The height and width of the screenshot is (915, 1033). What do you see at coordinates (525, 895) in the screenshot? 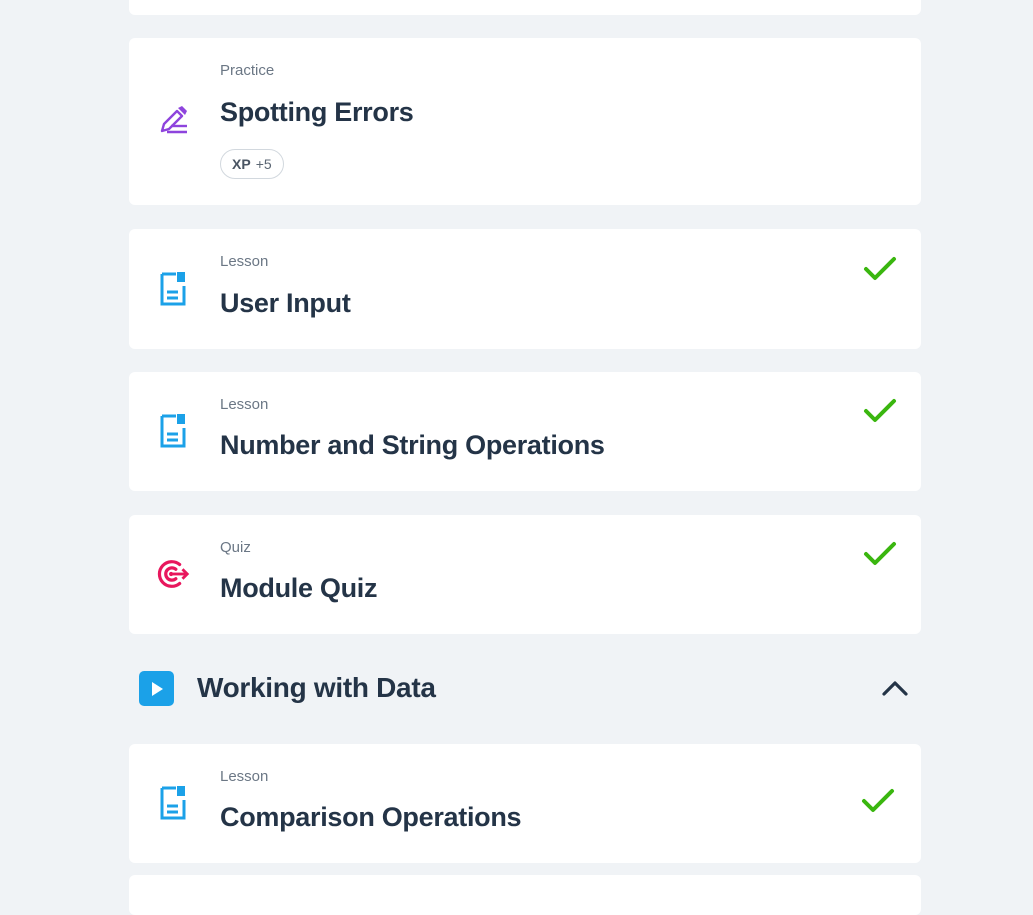
I see `list-item-lesson` at bounding box center [525, 895].